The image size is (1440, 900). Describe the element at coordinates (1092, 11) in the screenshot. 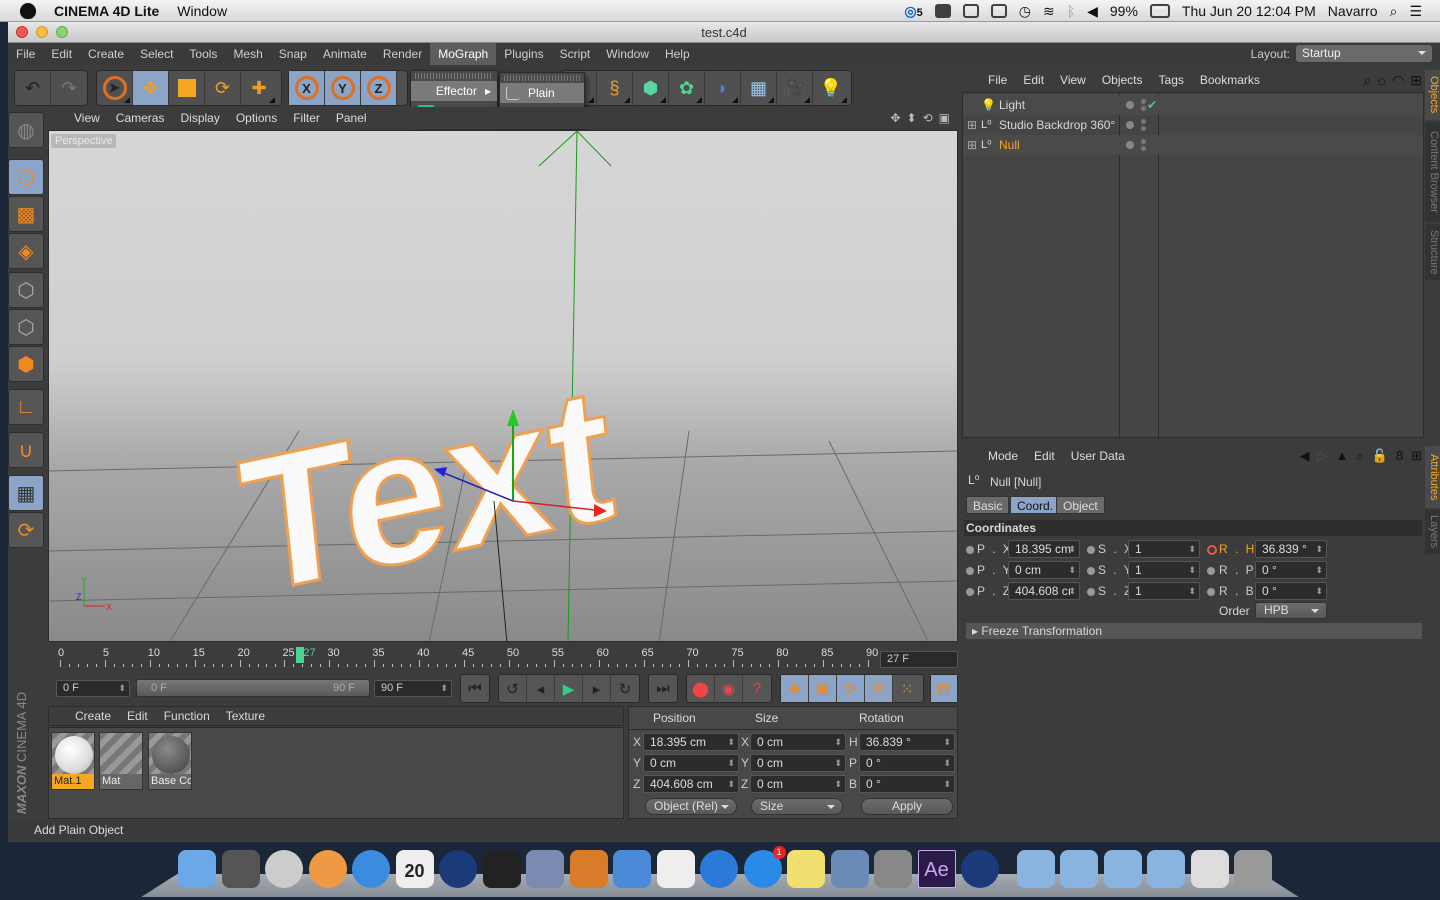

I see `volume-icon: ◀` at that location.